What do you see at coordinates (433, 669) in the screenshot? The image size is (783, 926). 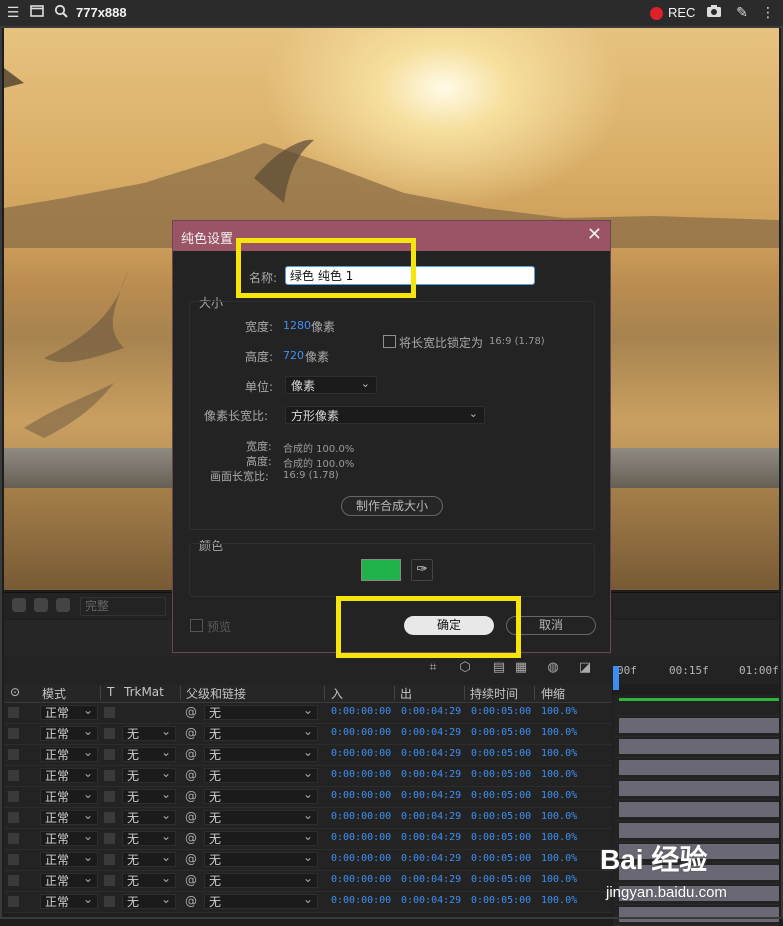 I see `shy-layers-icon: ⌗` at bounding box center [433, 669].